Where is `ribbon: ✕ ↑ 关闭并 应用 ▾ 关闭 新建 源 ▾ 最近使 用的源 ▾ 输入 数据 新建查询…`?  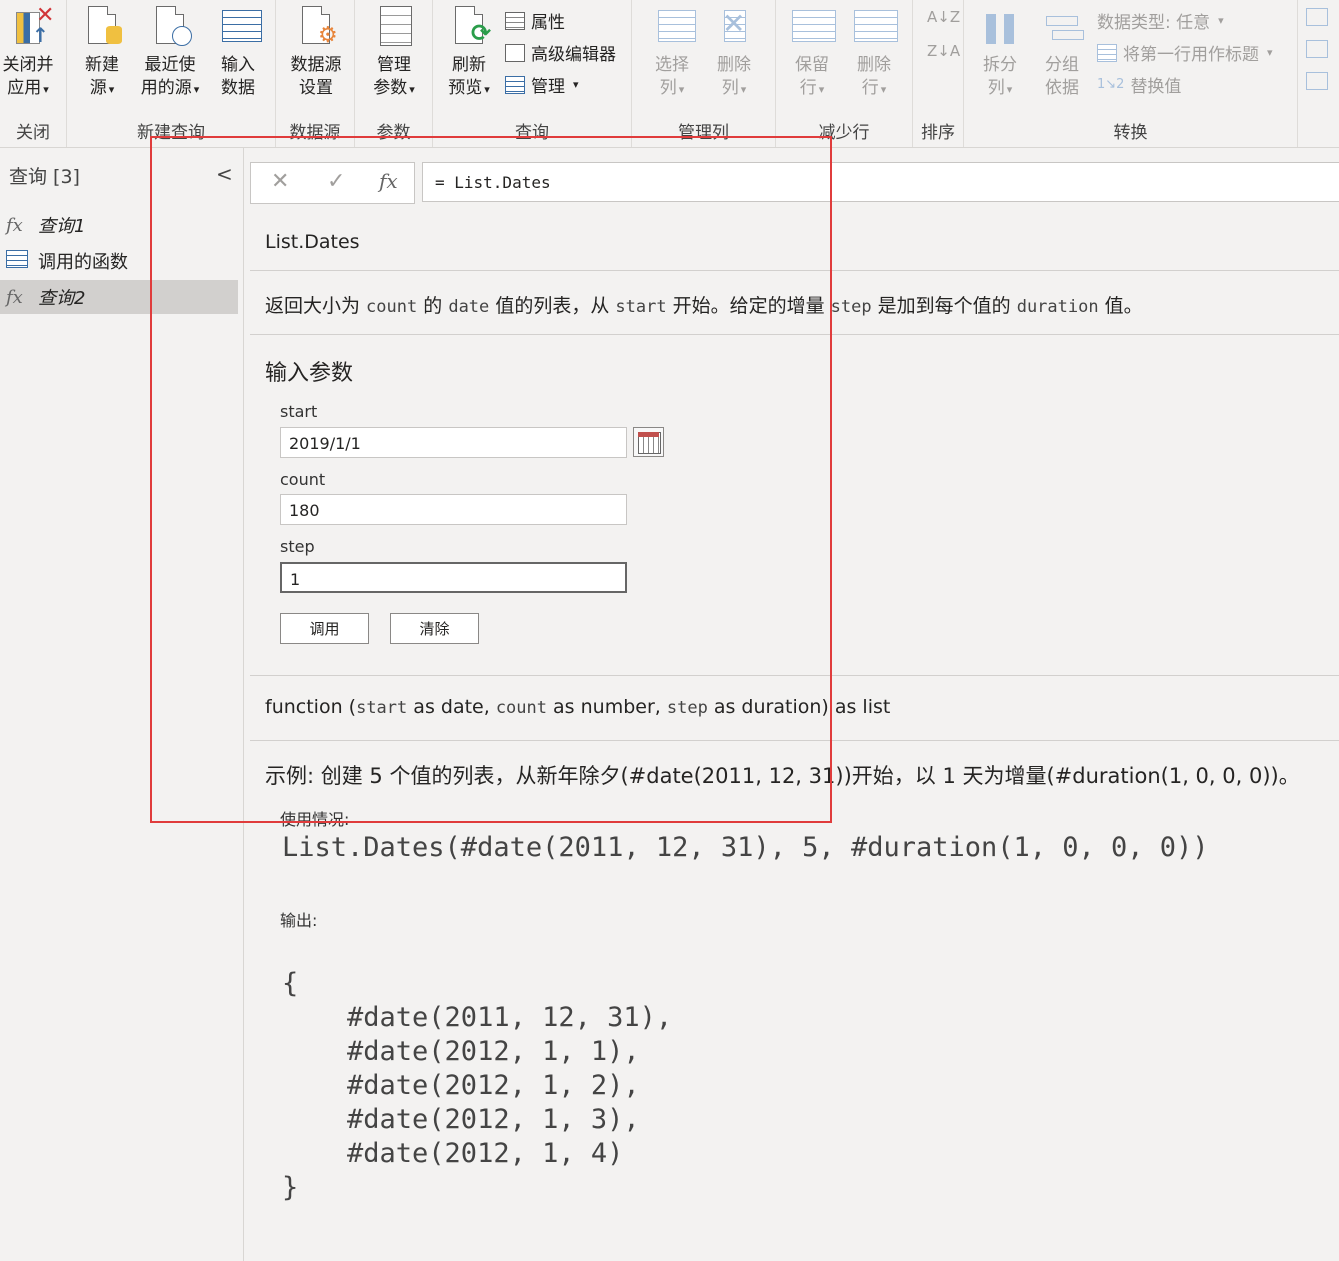 ribbon: ✕ ↑ 关闭并 应用 ▾ 关闭 新建 源 ▾ 最近使 用的源 ▾ 输入 数据 新建查询… is located at coordinates (669, 74).